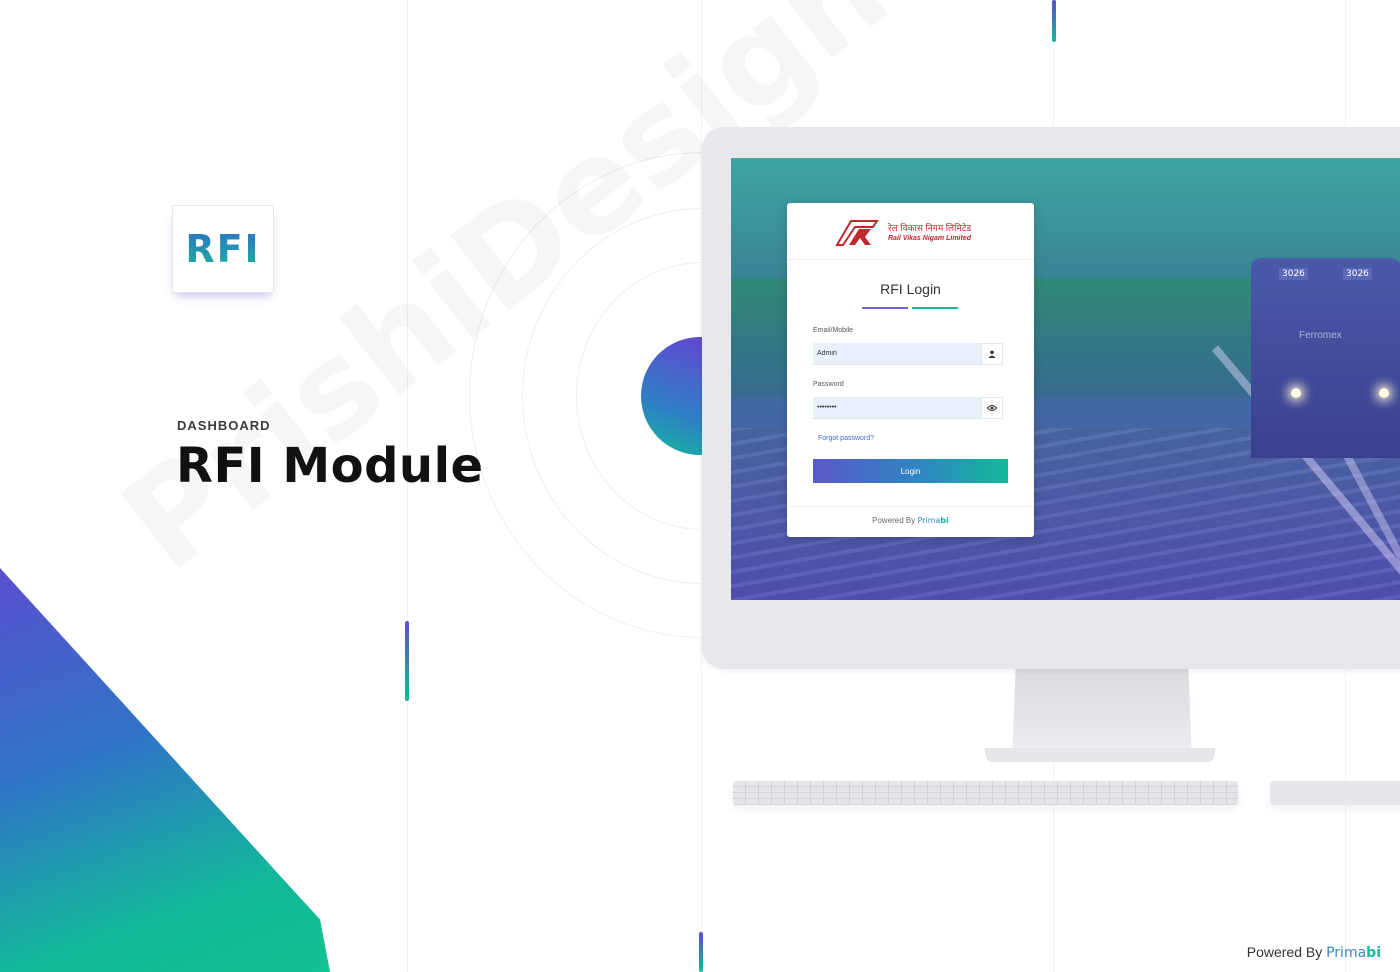 The height and width of the screenshot is (972, 1400). What do you see at coordinates (165, 770) in the screenshot?
I see `corner-gradient-shape` at bounding box center [165, 770].